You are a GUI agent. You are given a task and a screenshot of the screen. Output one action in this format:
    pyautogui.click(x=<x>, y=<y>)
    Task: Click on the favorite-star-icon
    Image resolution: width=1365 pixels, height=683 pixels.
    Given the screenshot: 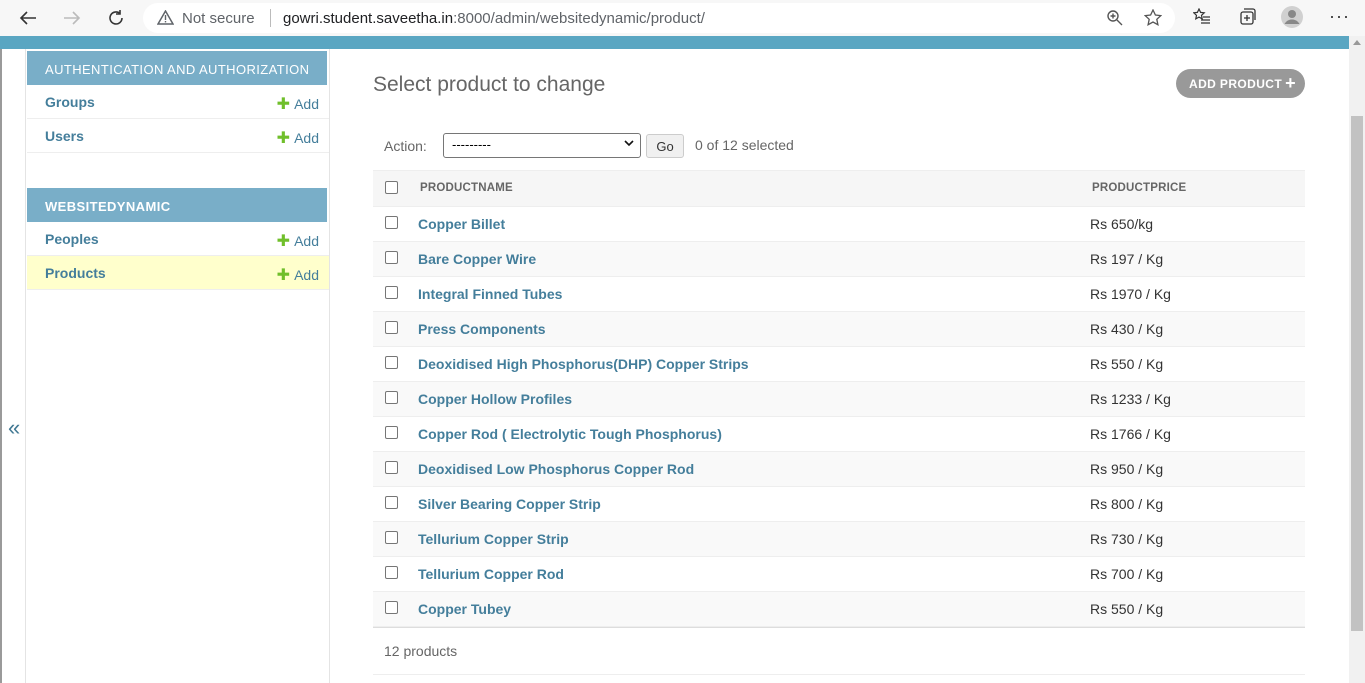 What is the action you would take?
    pyautogui.click(x=1153, y=19)
    